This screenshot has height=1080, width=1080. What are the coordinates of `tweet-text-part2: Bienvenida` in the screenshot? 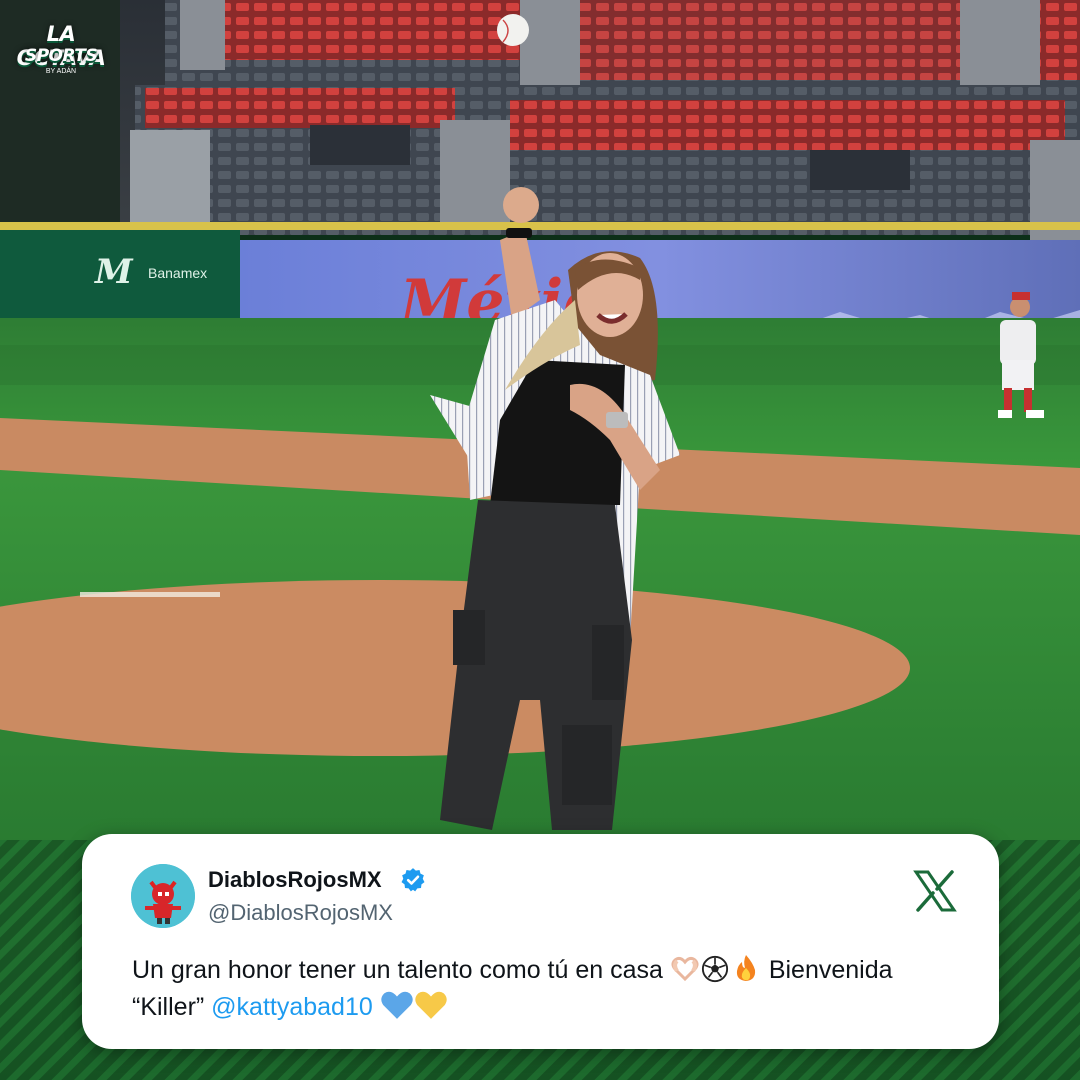 It's located at (830, 970).